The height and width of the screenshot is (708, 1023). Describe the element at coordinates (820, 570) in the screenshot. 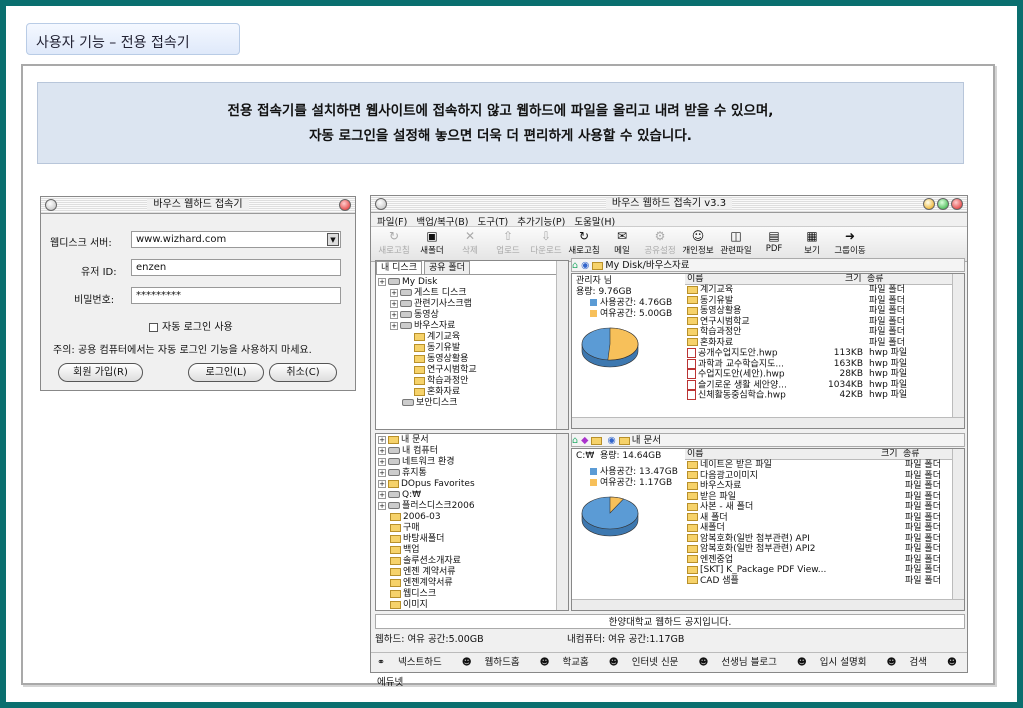

I see `file-row: [SKT] K_Package PDF View... 파일 폴더` at that location.